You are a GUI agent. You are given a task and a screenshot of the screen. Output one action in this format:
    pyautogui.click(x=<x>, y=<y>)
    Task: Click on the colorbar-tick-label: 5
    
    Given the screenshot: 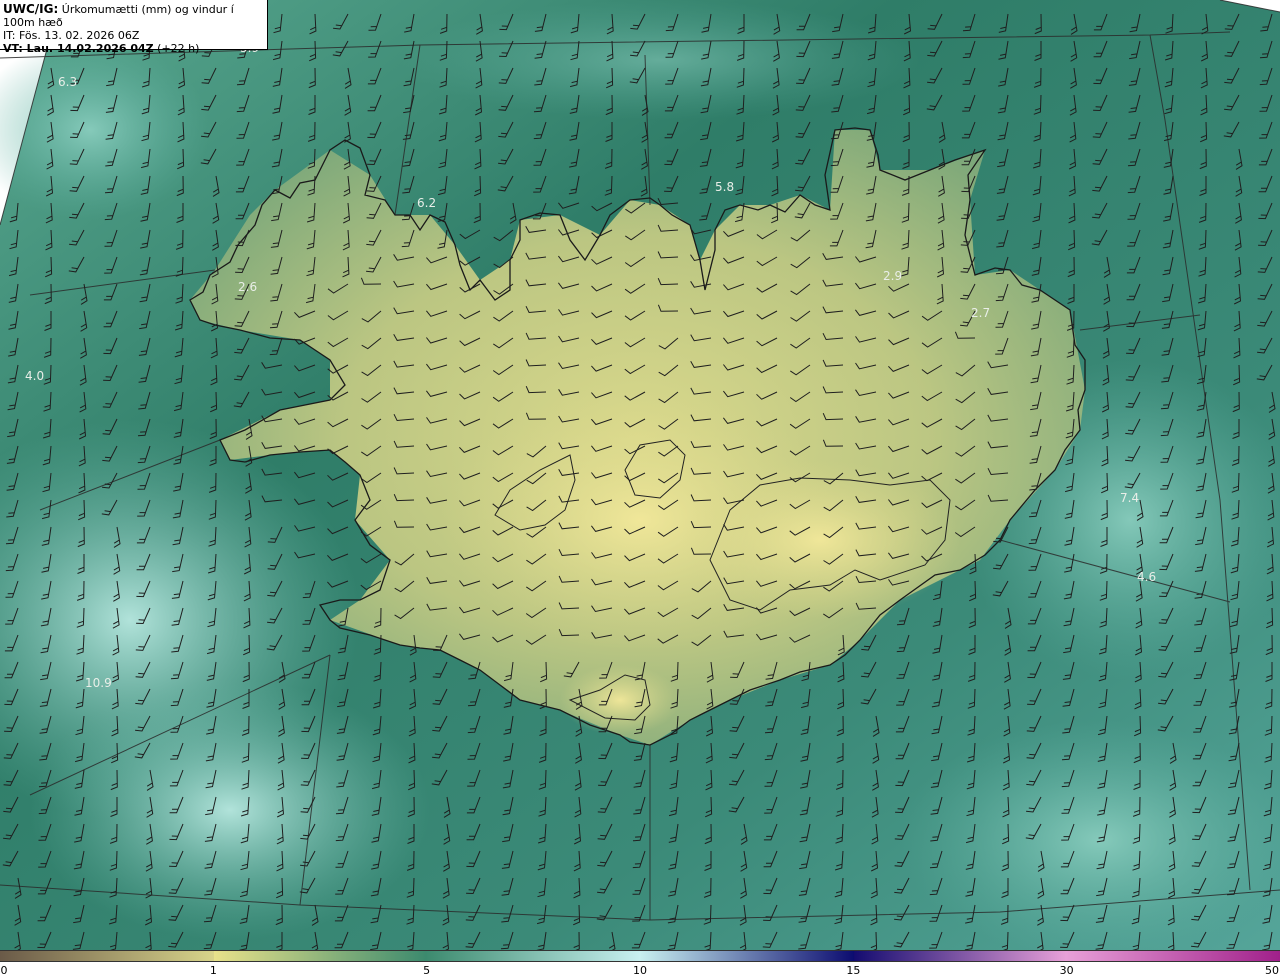 What is the action you would take?
    pyautogui.click(x=427, y=970)
    